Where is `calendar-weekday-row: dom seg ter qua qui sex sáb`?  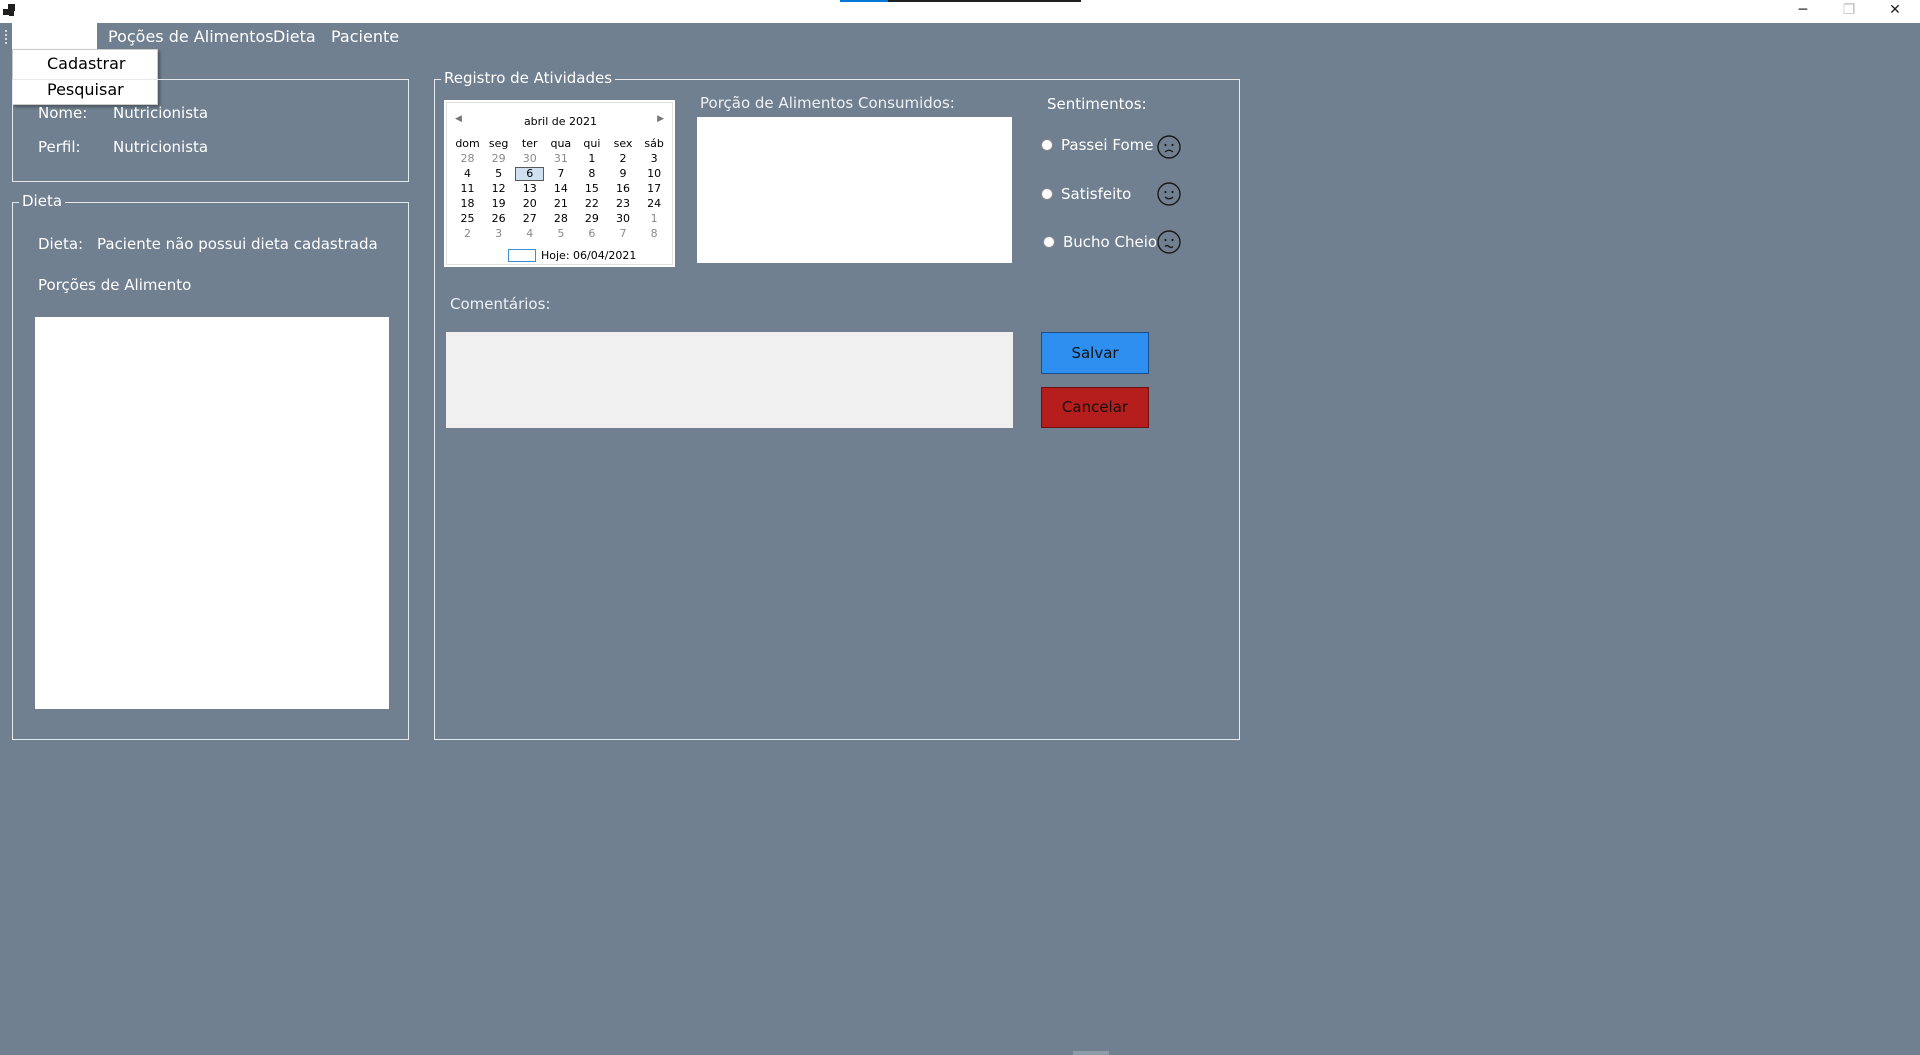 calendar-weekday-row: dom seg ter qua qui sex sáb is located at coordinates (561, 143).